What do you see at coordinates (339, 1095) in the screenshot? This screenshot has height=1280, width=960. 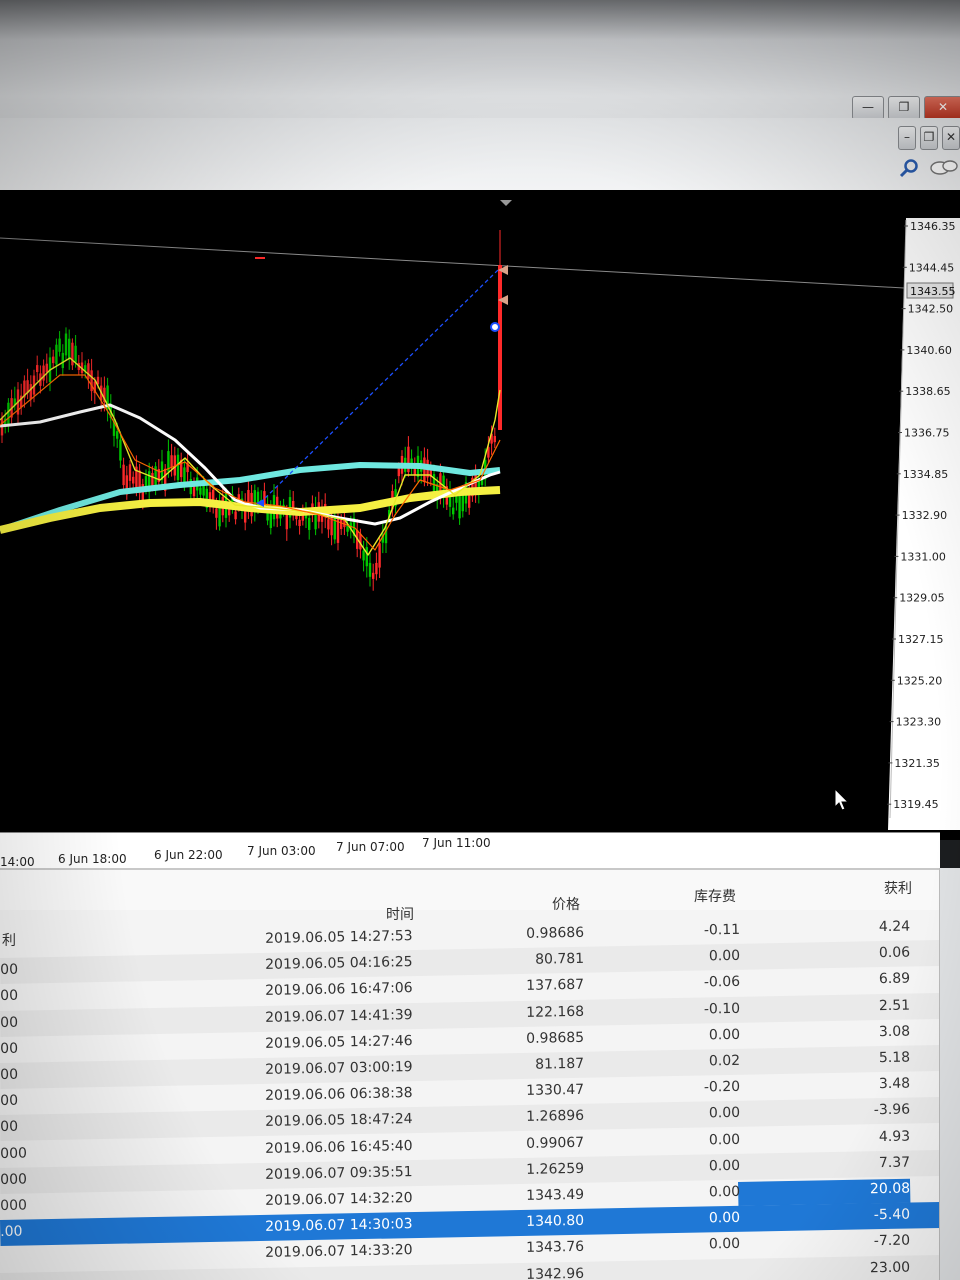 I see `order-time-cell: 2019.06.06 06:38:38` at bounding box center [339, 1095].